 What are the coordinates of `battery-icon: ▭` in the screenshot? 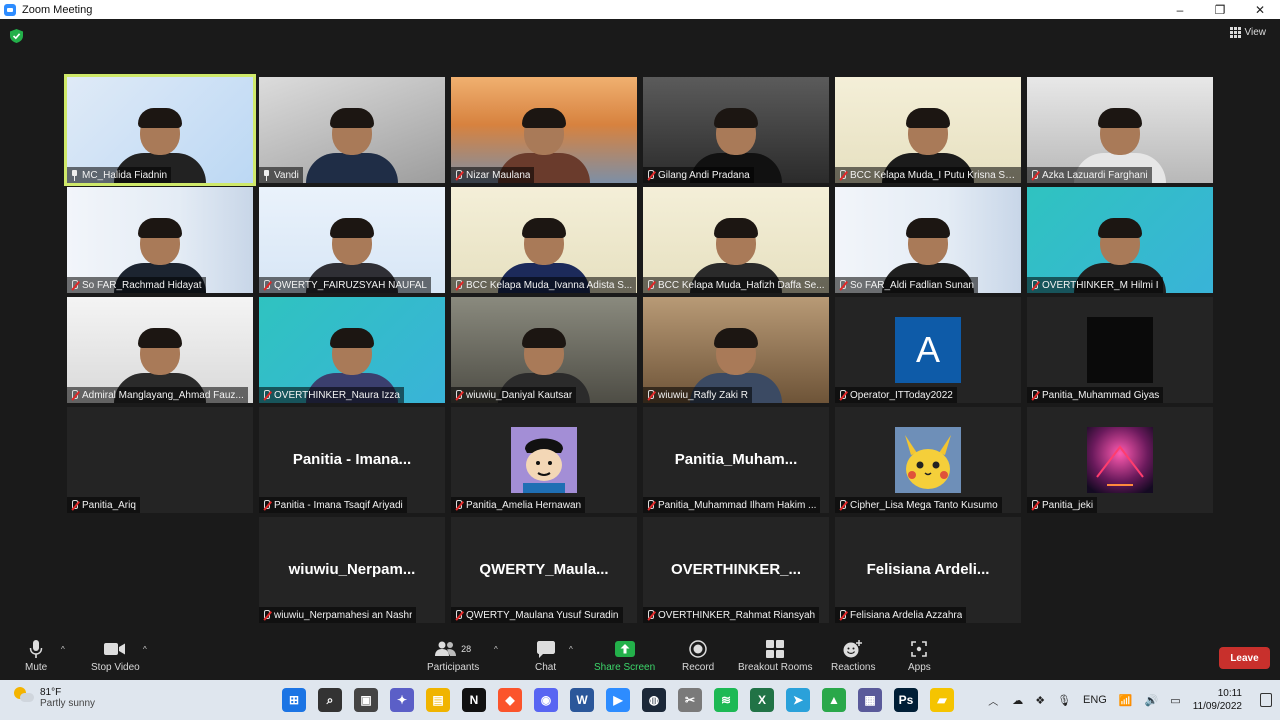 It's located at (1175, 700).